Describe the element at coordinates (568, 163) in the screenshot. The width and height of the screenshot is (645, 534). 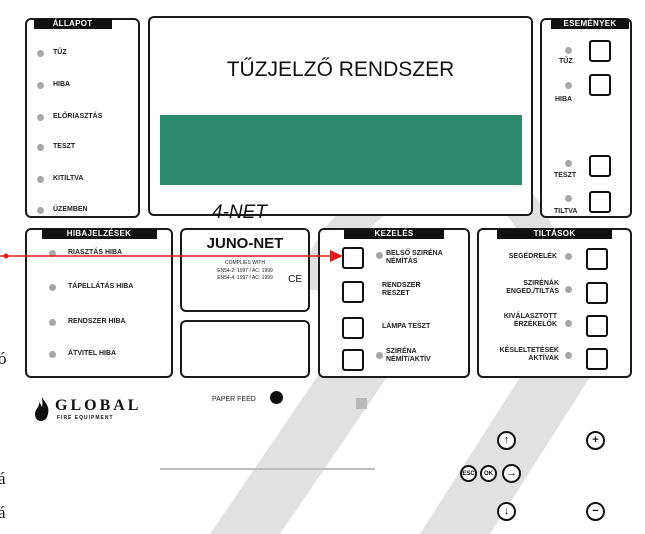
I see `event-led-test` at that location.